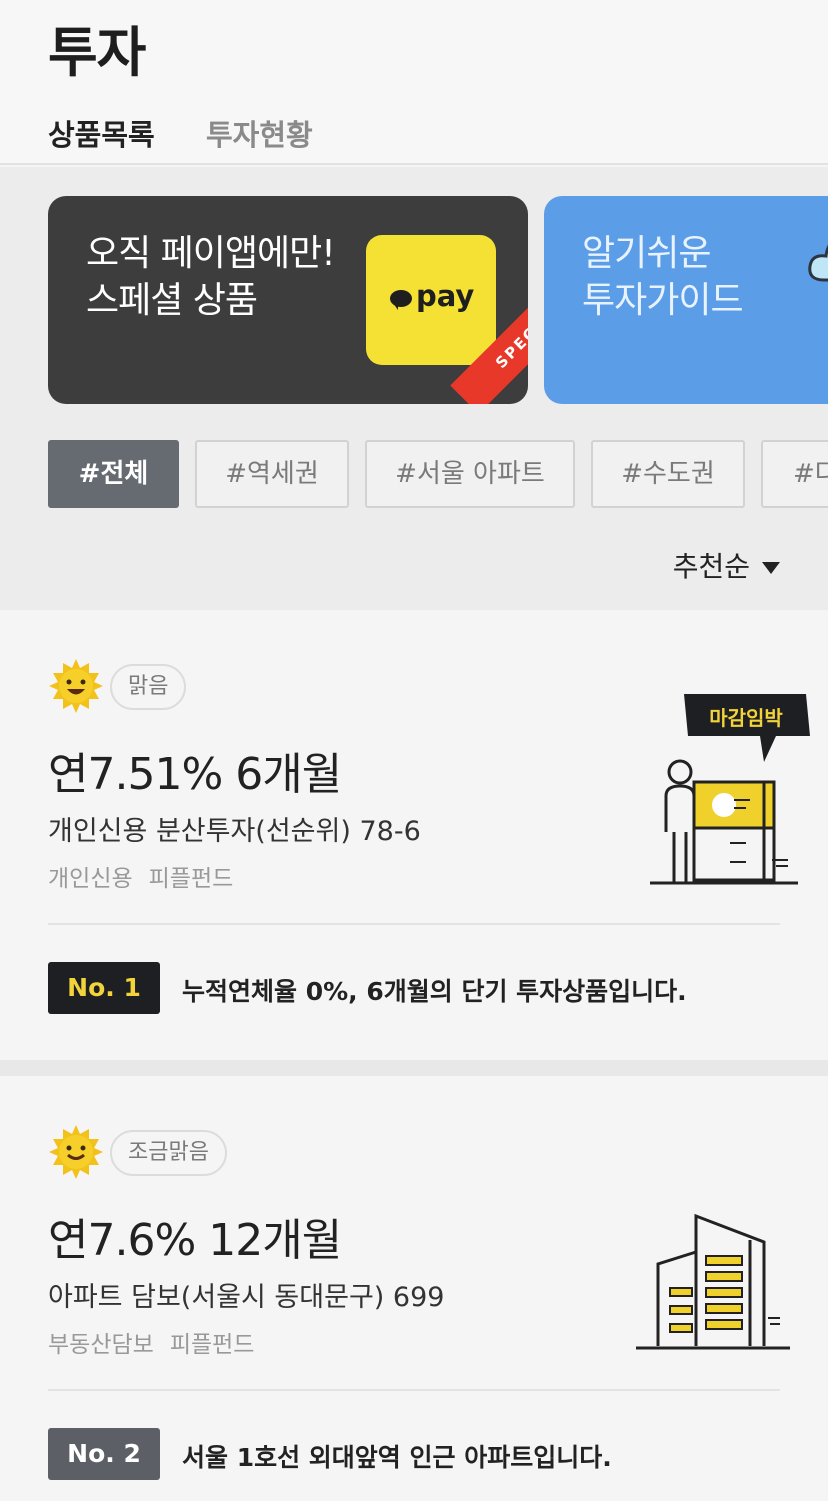 Image resolution: width=828 pixels, height=1501 pixels. What do you see at coordinates (663, 300) in the screenshot?
I see `banner-guide-line2: 투자가이드` at bounding box center [663, 300].